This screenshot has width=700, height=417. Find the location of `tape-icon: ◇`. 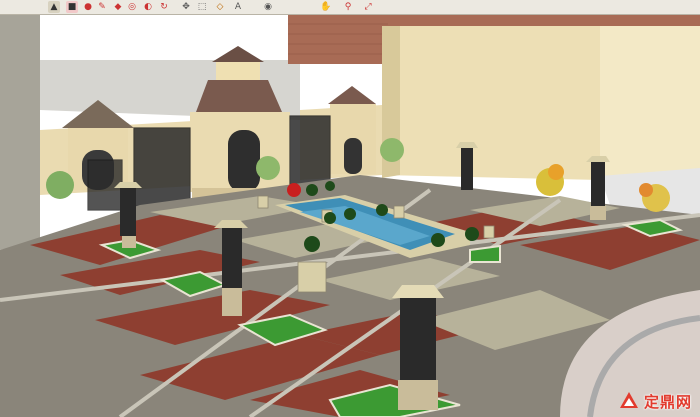

tape-icon: ◇ is located at coordinates (220, 7).